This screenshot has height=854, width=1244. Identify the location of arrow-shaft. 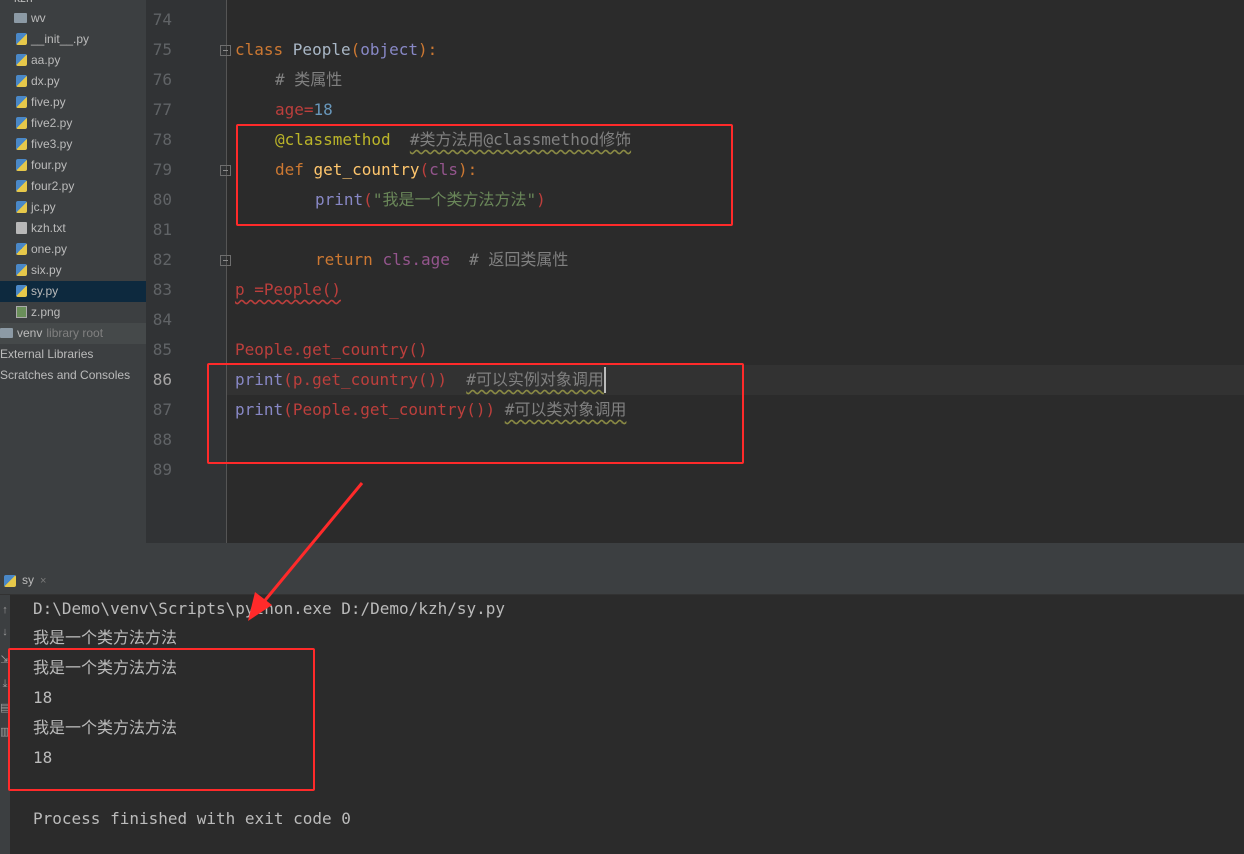
(312, 543).